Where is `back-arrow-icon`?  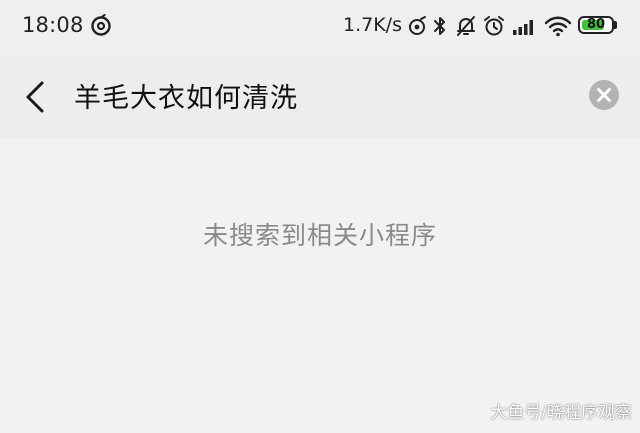 back-arrow-icon is located at coordinates (35, 97).